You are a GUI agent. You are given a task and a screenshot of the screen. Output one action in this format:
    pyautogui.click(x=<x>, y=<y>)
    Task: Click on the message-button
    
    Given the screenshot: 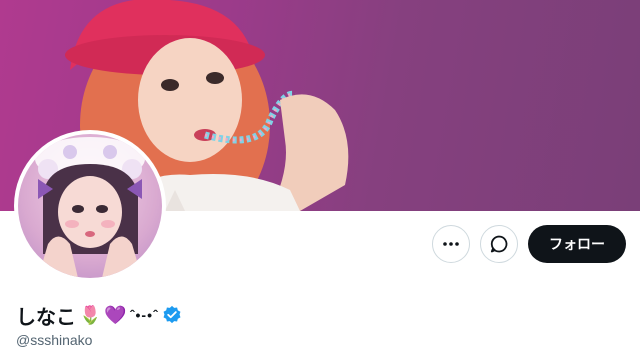 What is the action you would take?
    pyautogui.click(x=499, y=244)
    